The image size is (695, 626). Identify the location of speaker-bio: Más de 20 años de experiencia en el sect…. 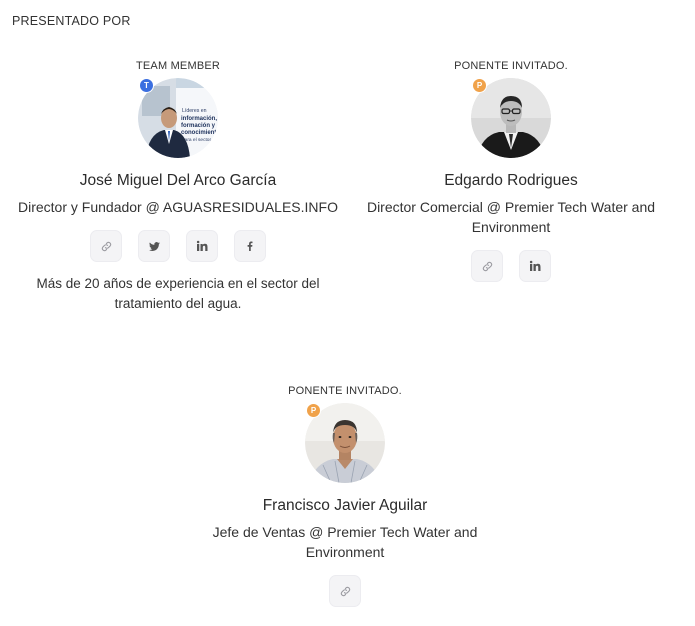
(178, 294).